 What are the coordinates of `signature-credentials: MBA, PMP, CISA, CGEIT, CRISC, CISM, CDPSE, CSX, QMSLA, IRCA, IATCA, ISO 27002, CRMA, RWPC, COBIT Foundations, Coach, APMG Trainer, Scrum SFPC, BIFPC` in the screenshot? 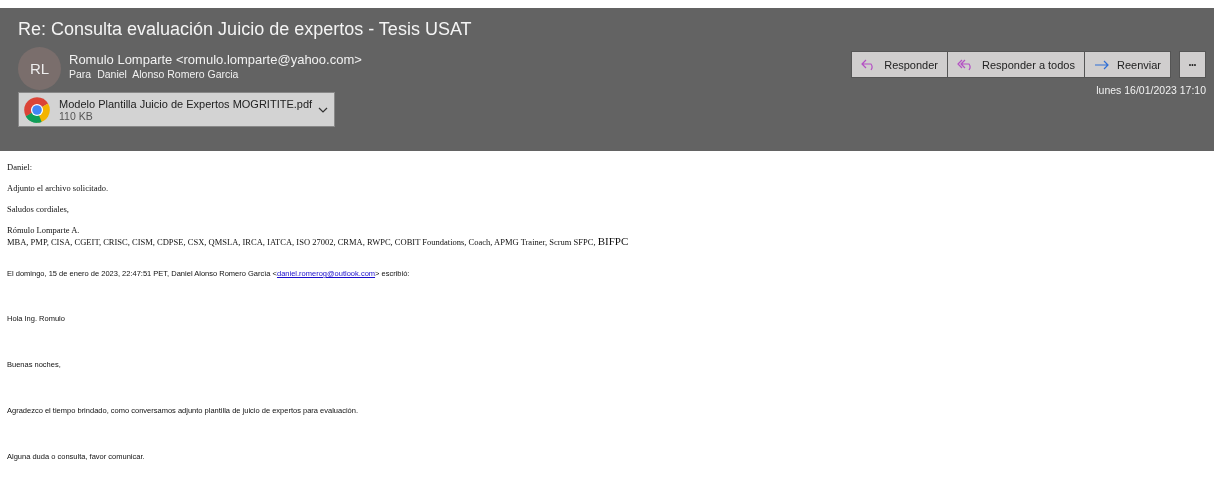 It's located at (318, 241).